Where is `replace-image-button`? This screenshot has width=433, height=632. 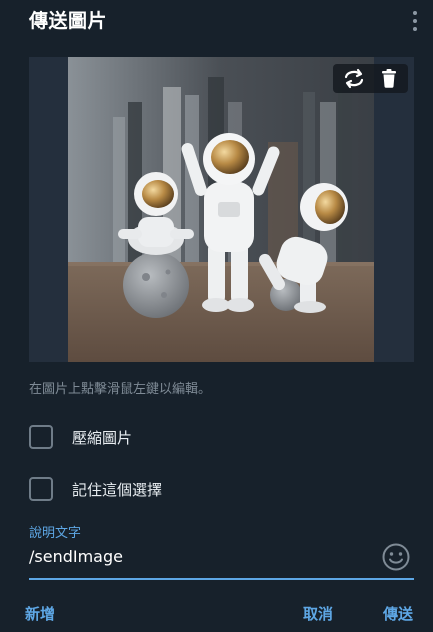
replace-image-button is located at coordinates (354, 78).